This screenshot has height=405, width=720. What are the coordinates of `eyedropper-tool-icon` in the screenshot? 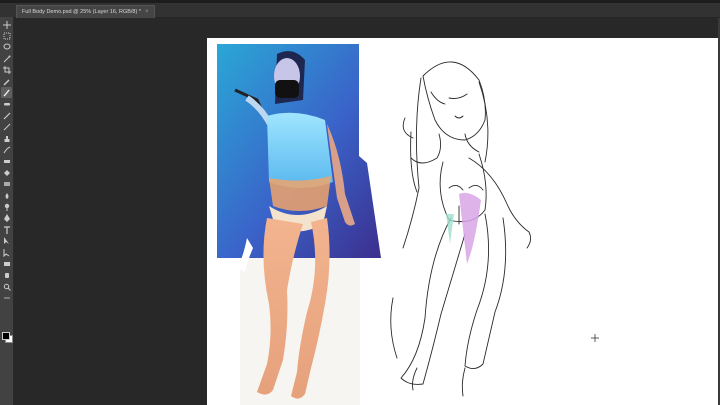 It's located at (6, 81).